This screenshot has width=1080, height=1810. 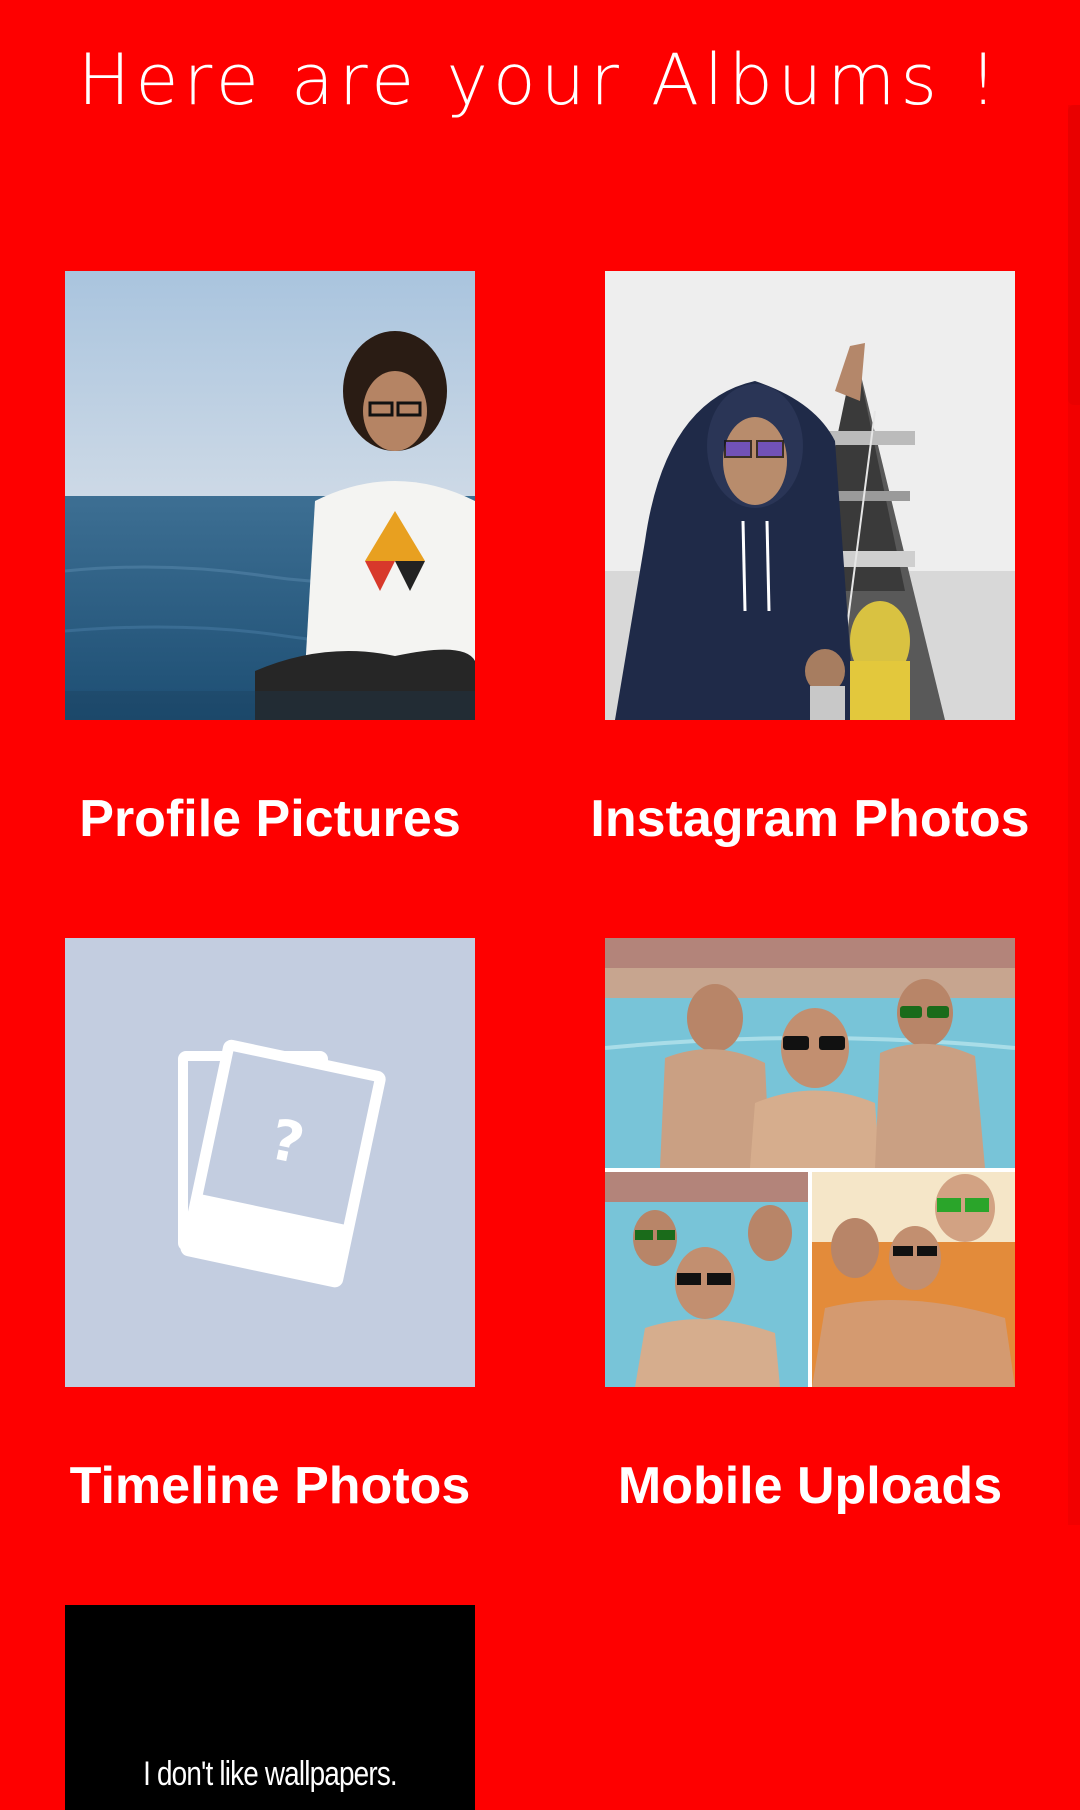 What do you see at coordinates (540, 80) in the screenshot?
I see `page-title: Here are your Albums !` at bounding box center [540, 80].